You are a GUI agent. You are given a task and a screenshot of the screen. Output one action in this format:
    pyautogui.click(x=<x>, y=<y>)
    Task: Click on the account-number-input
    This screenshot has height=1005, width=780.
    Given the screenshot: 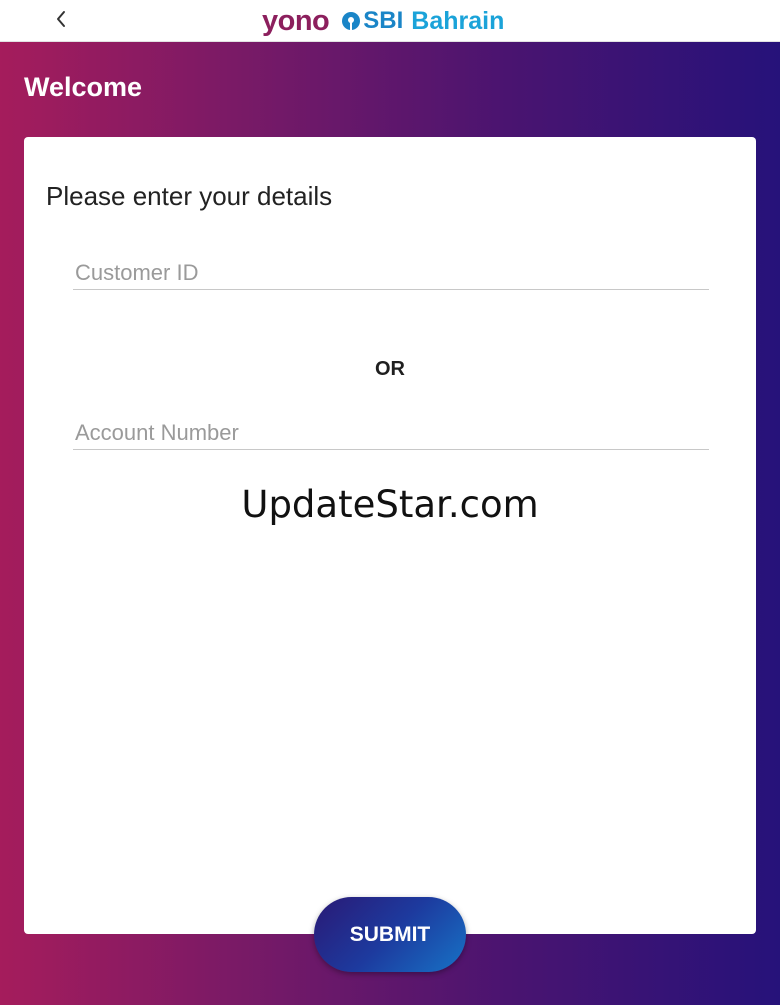 What is the action you would take?
    pyautogui.click(x=391, y=432)
    